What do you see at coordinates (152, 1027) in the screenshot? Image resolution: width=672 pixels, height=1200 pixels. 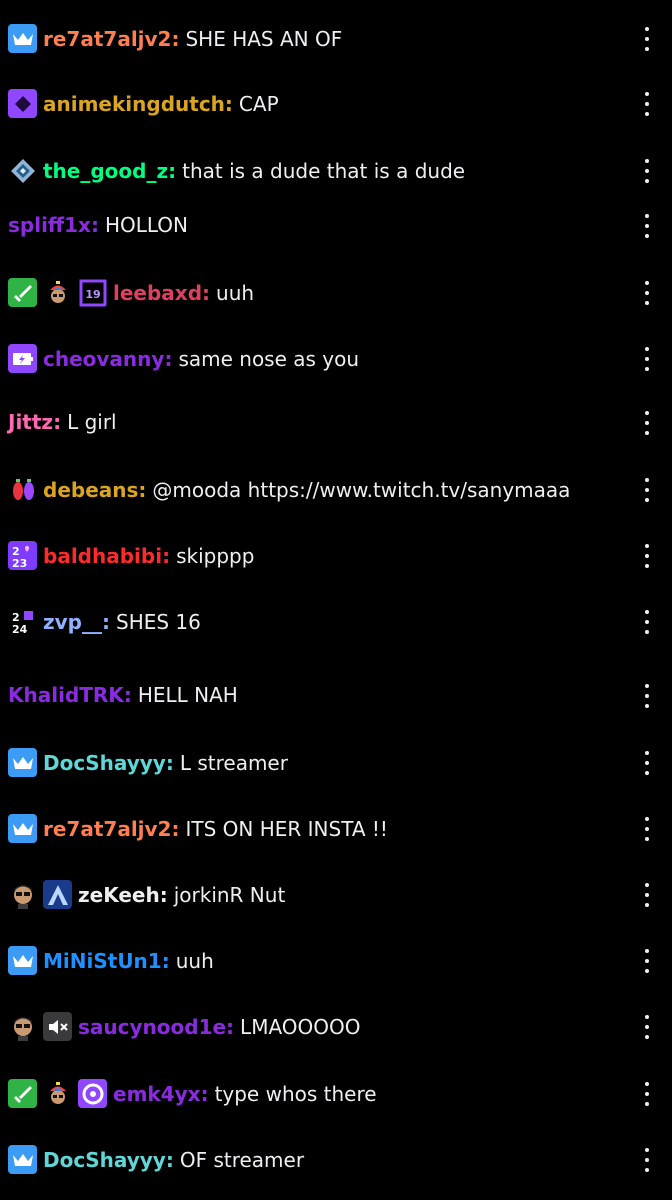 I see `chat-username: saucynood1e` at bounding box center [152, 1027].